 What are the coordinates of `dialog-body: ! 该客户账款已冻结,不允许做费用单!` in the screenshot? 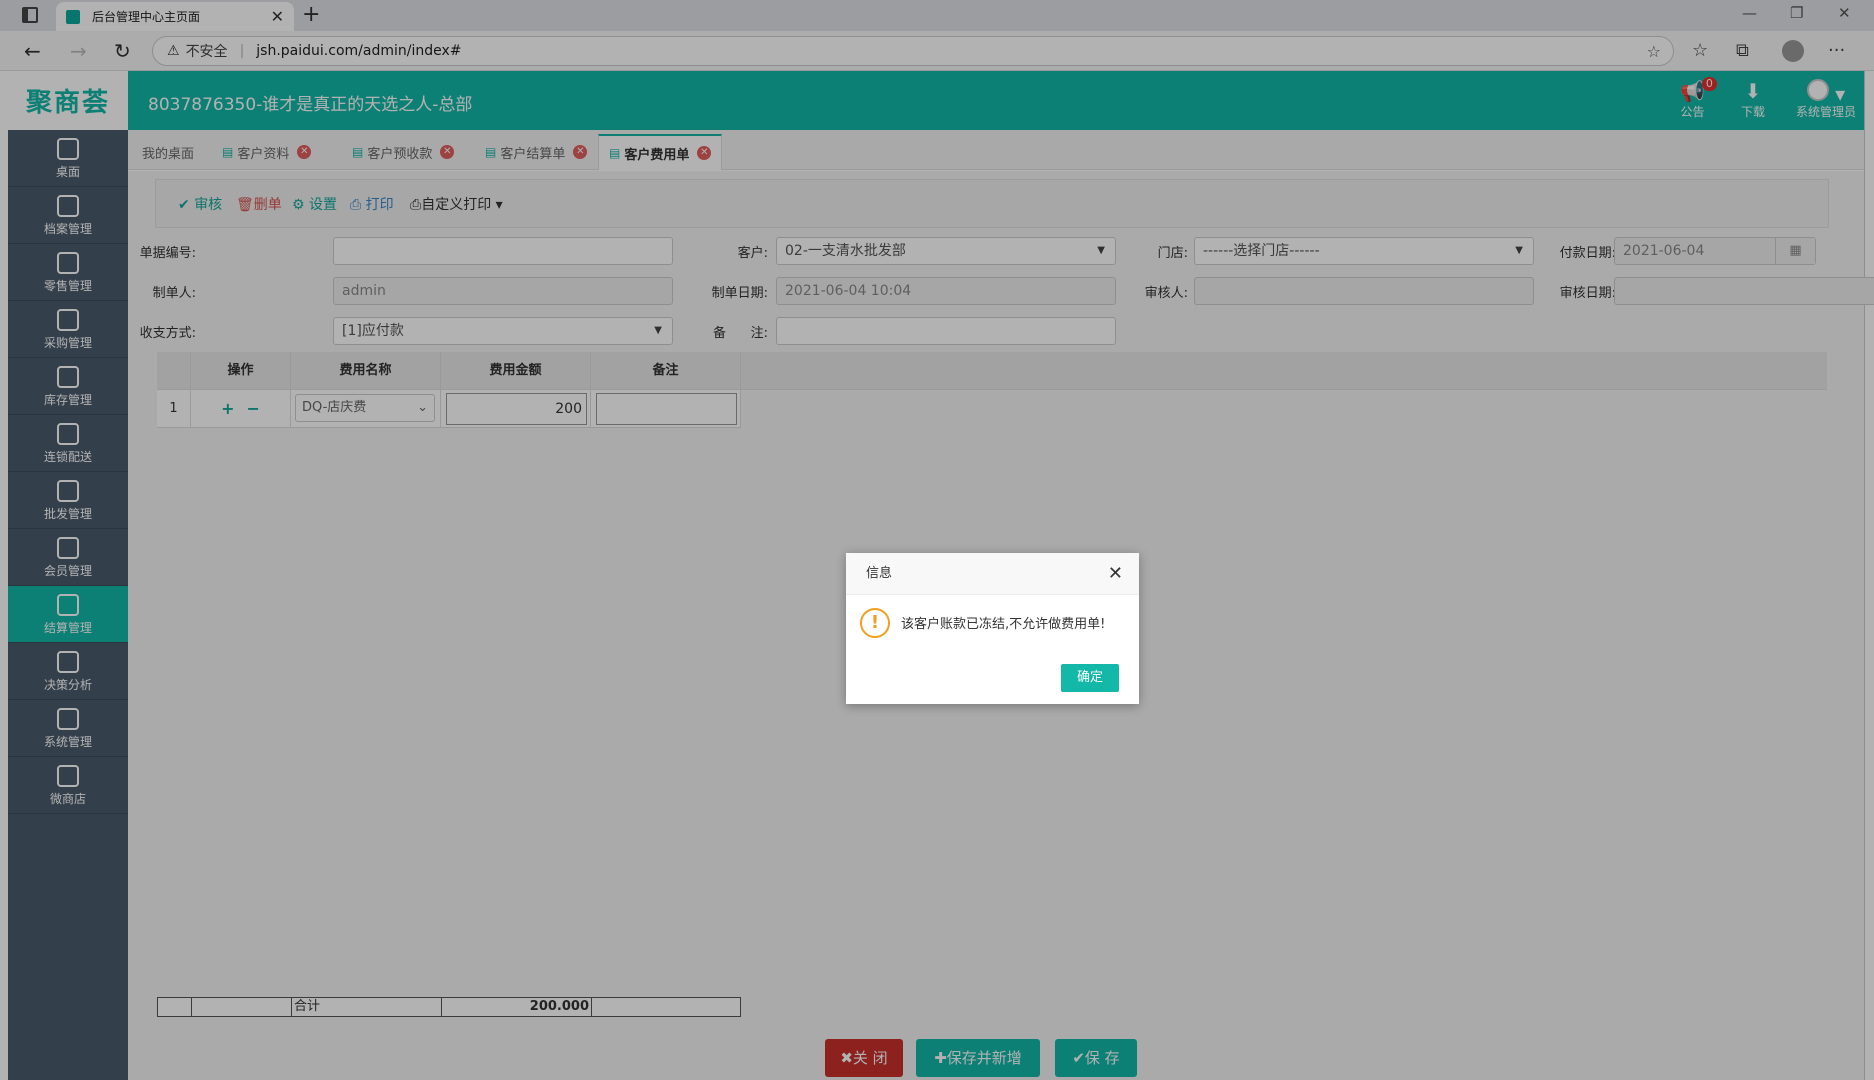 It's located at (992, 625).